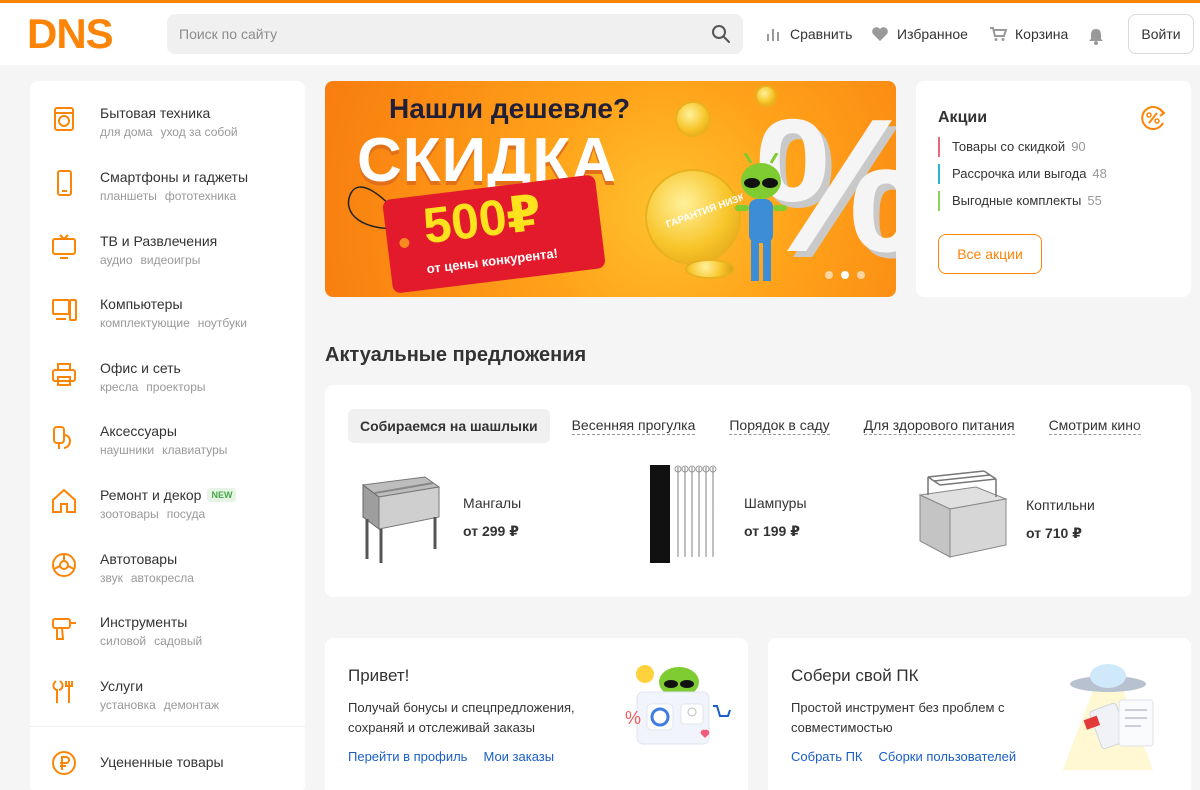 The image size is (1200, 790). Describe the element at coordinates (70, 33) in the screenshot. I see `dns-logo: DNS` at that location.